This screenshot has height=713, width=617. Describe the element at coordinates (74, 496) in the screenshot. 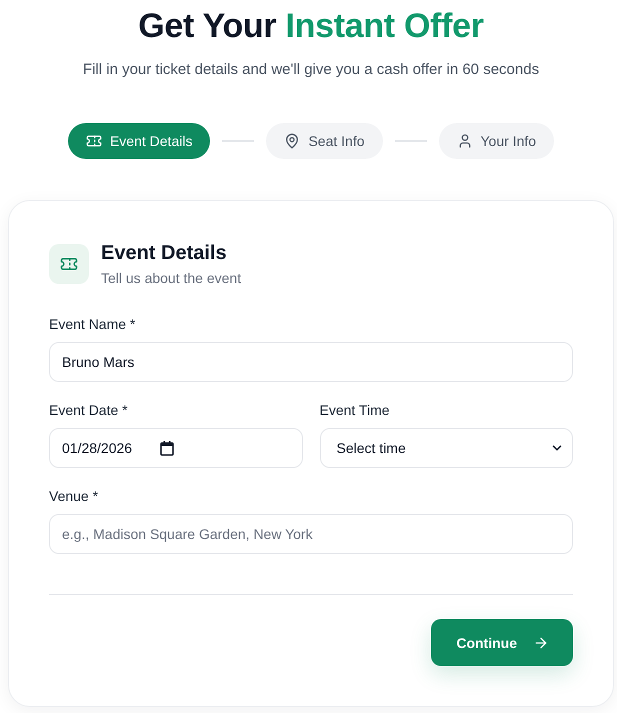

I see `field-label: Venue *` at that location.